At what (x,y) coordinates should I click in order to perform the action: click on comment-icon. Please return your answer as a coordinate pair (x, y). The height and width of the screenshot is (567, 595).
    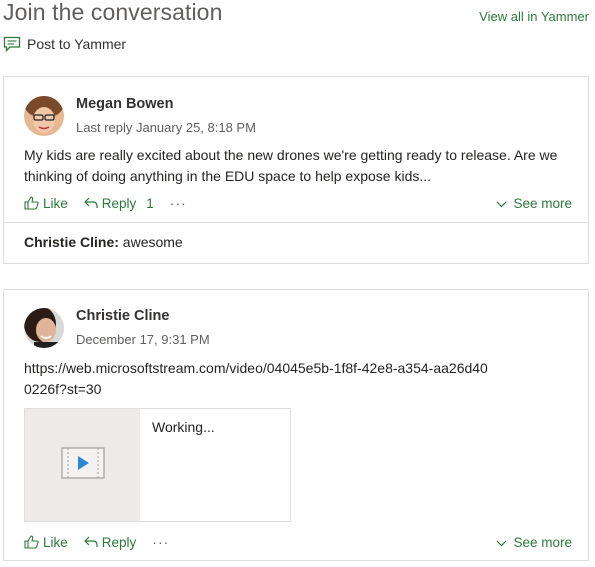
    Looking at the image, I should click on (12, 44).